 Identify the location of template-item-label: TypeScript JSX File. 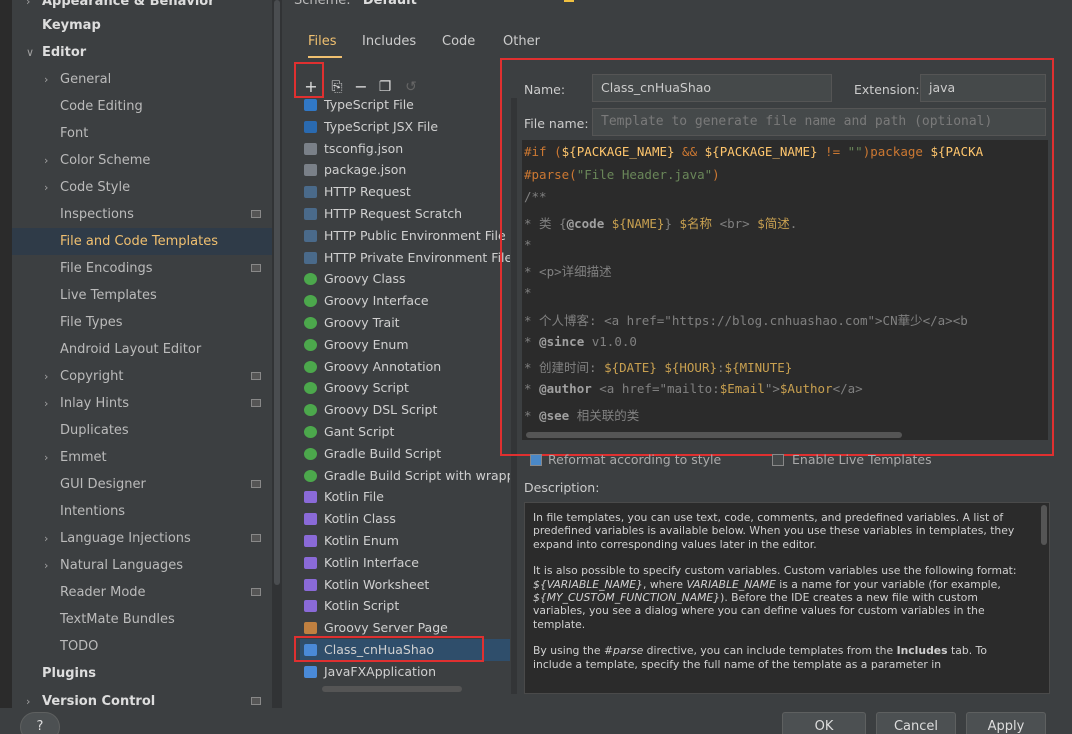
(381, 126).